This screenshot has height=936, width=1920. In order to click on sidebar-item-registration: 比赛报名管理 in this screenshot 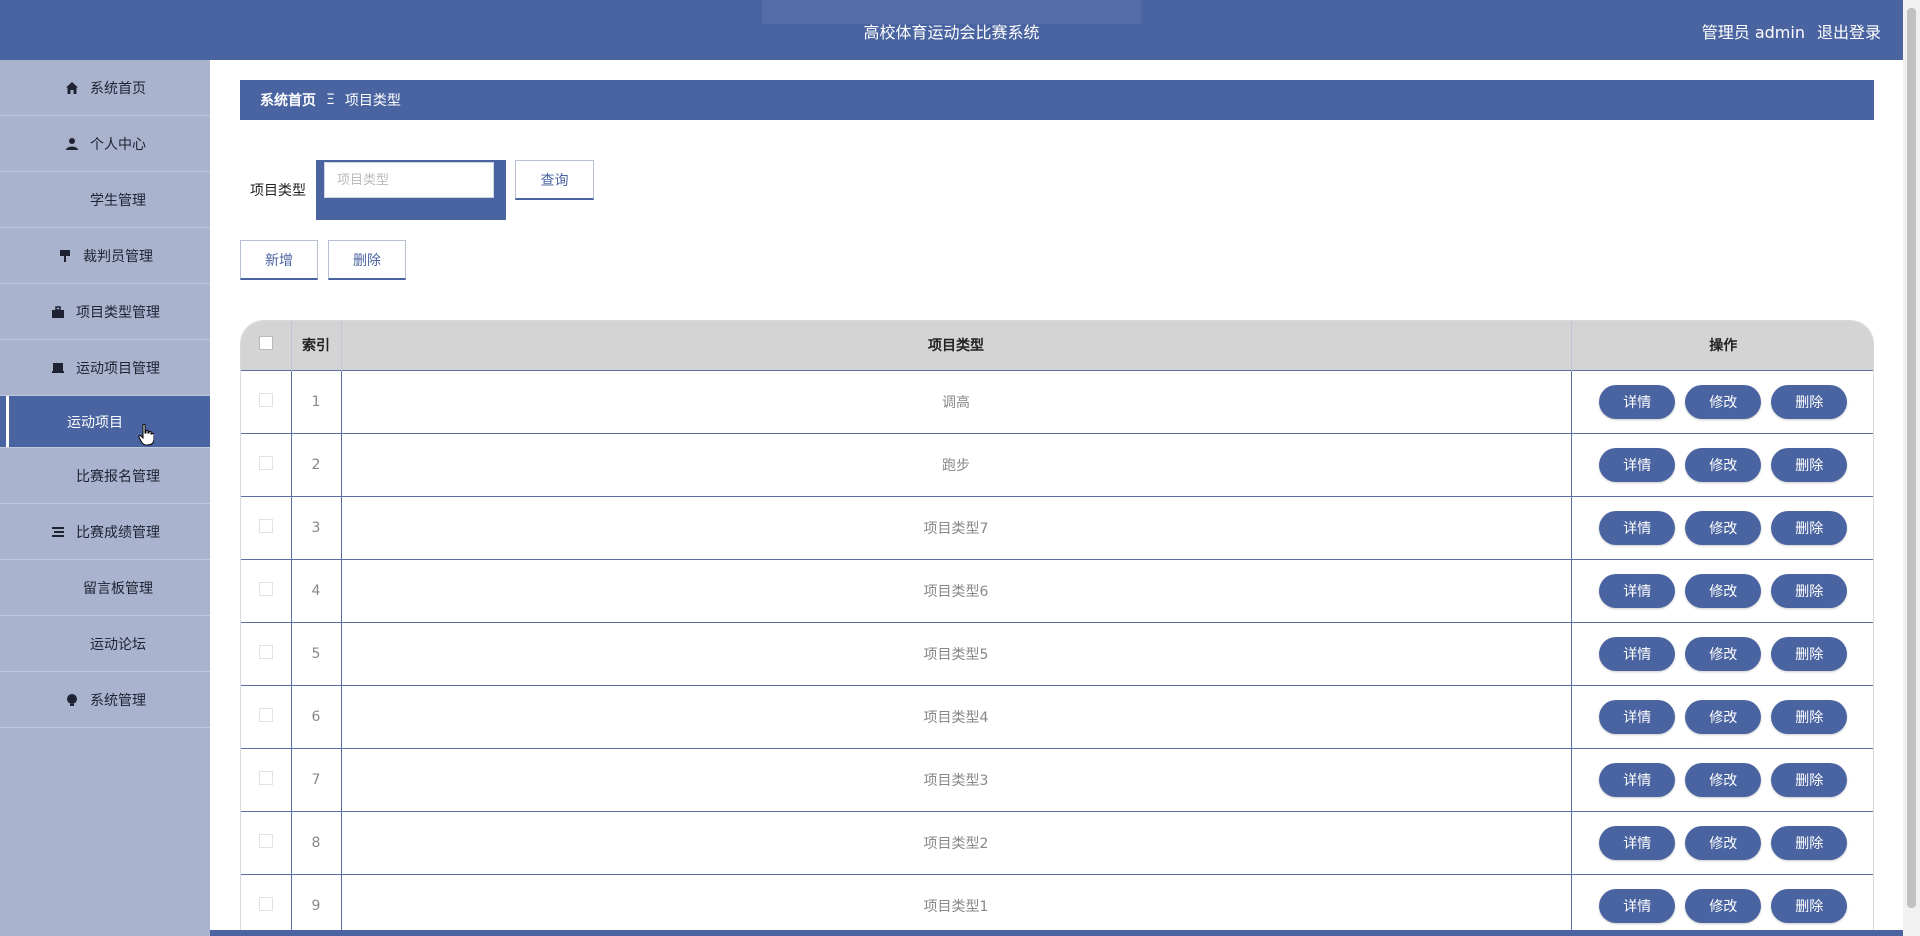, I will do `click(105, 476)`.